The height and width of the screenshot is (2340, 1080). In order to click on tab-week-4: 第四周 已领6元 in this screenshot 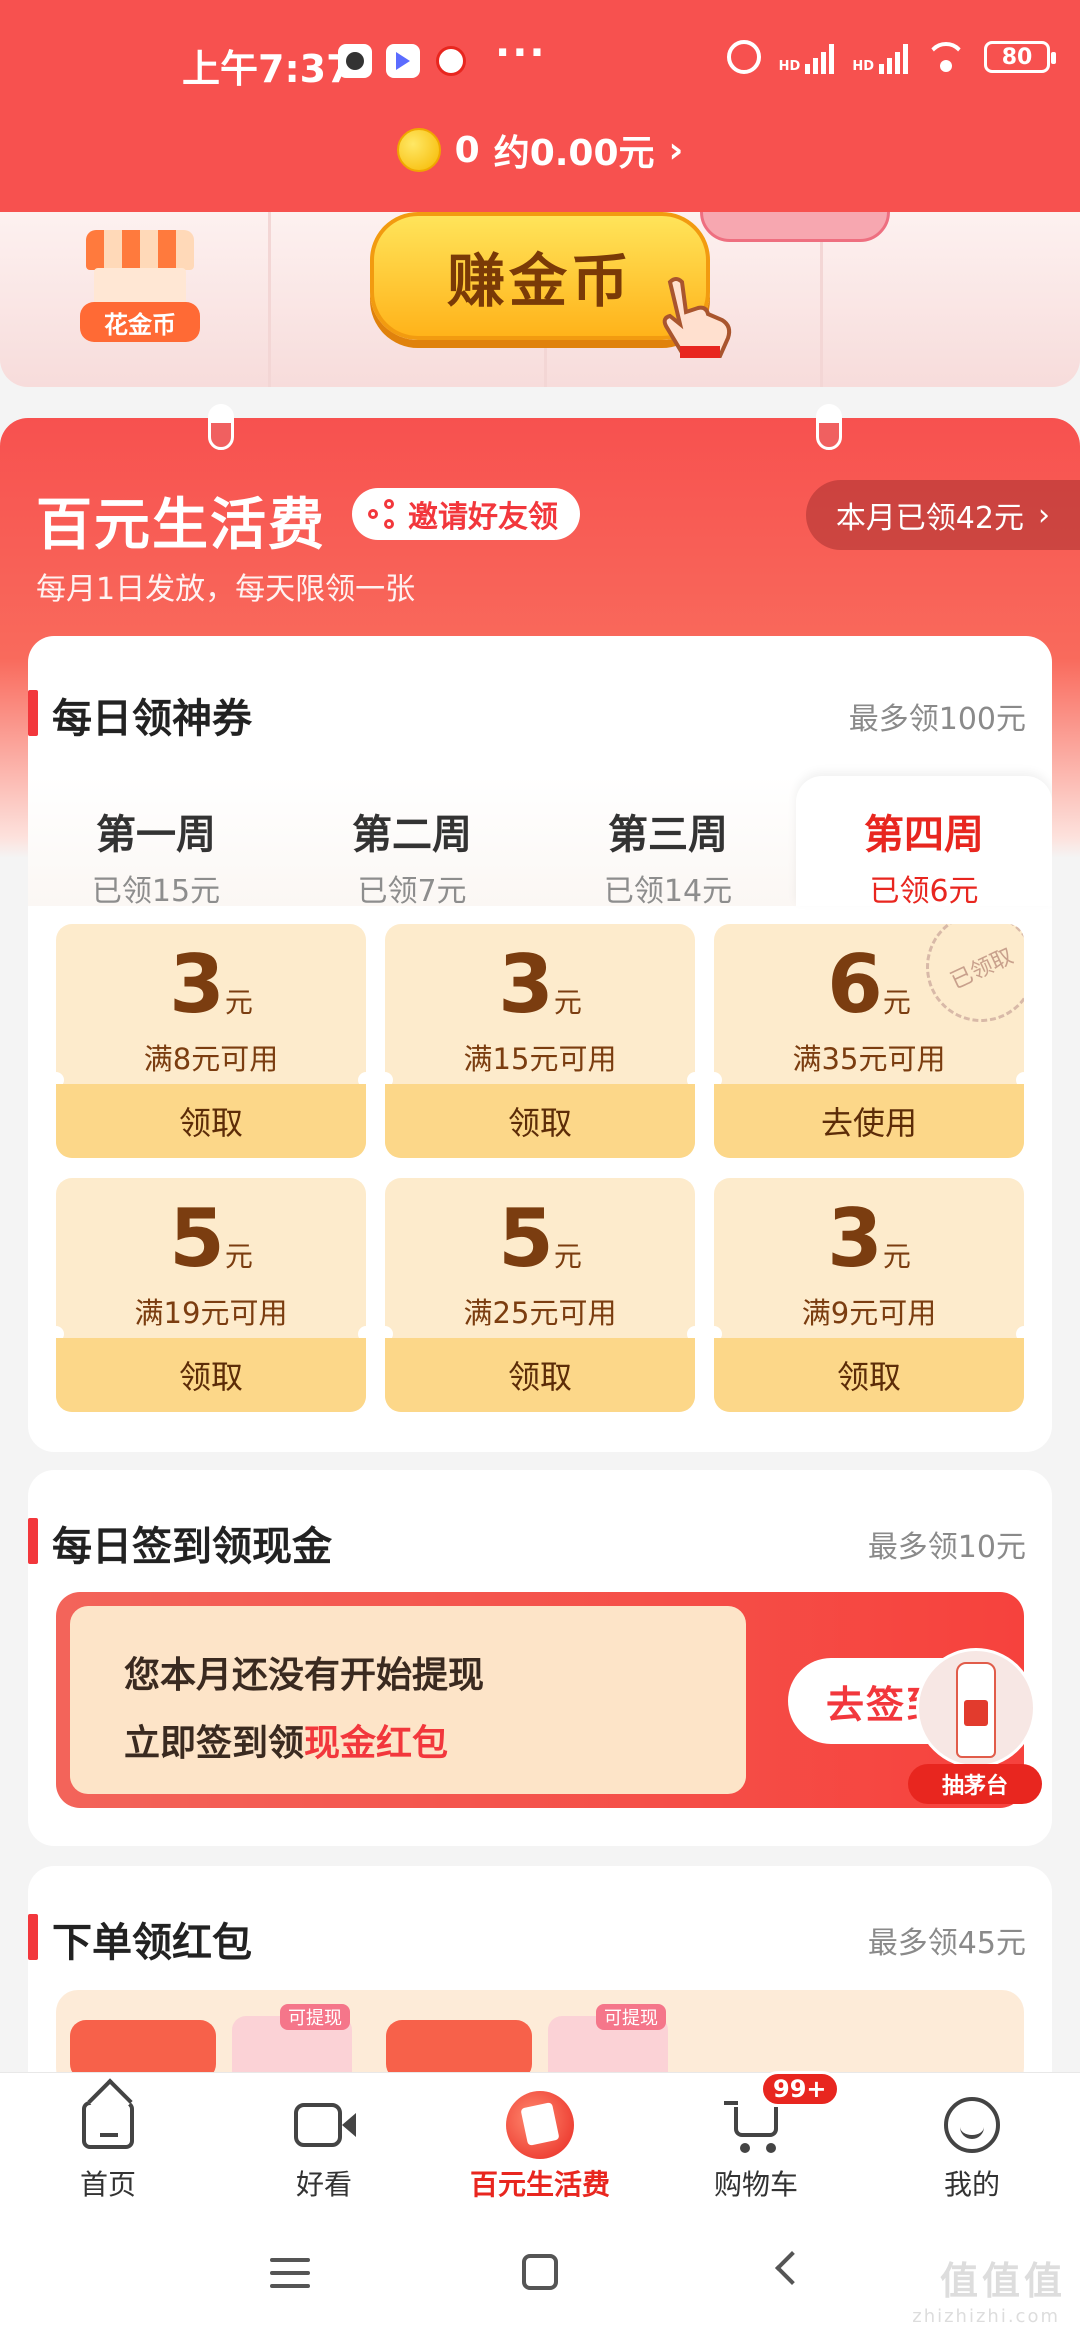, I will do `click(924, 842)`.